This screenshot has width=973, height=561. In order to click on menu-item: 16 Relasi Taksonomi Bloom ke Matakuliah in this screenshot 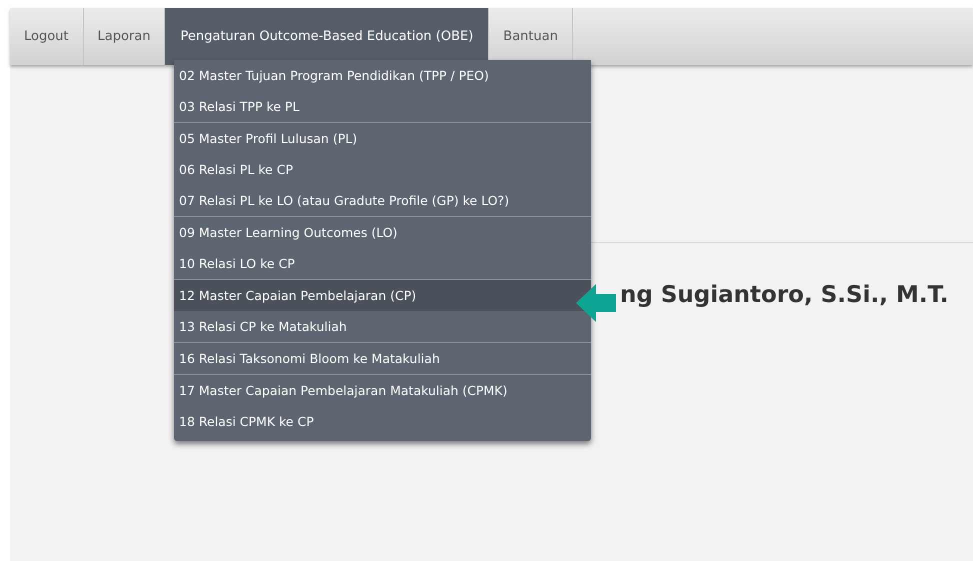, I will do `click(382, 358)`.